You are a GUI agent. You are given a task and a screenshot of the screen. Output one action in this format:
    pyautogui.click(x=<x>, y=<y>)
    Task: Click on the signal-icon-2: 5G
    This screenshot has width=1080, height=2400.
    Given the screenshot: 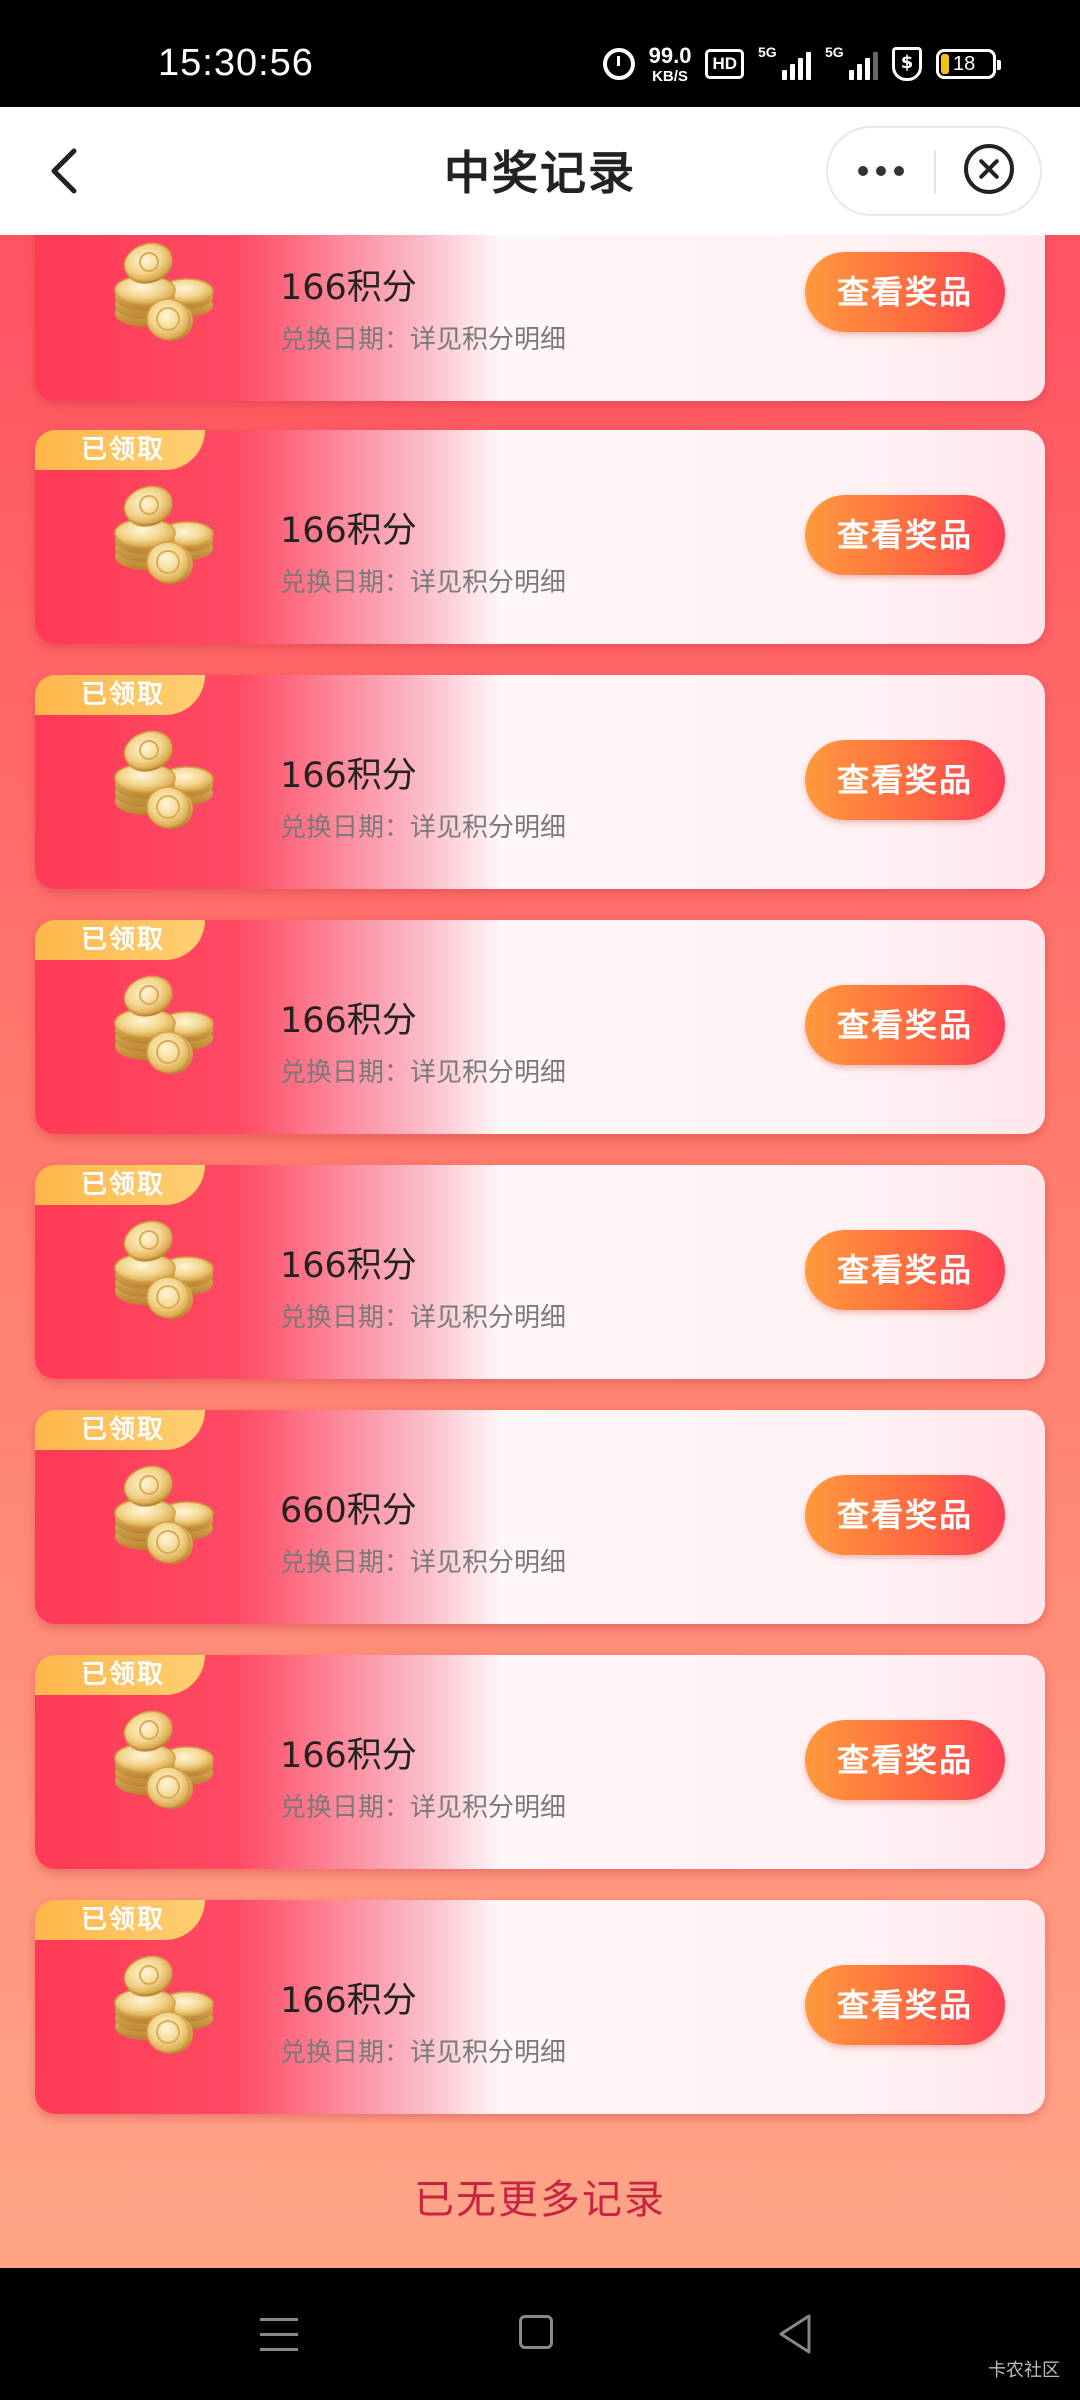 What is the action you would take?
    pyautogui.click(x=851, y=62)
    